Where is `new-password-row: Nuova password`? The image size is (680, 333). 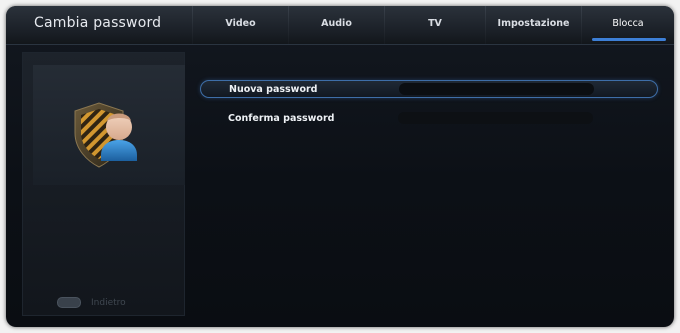
new-password-row: Nuova password is located at coordinates (429, 89).